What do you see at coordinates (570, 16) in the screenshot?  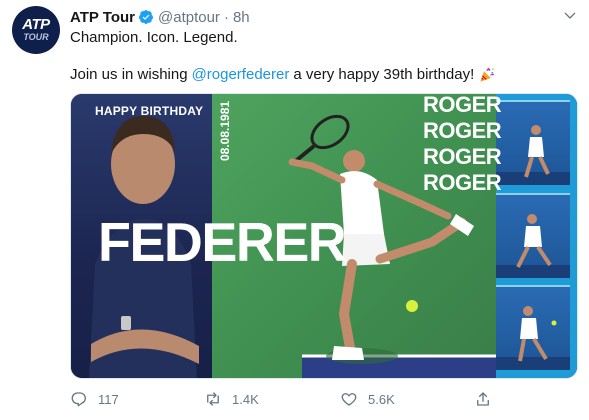 I see `chevron-down-icon` at bounding box center [570, 16].